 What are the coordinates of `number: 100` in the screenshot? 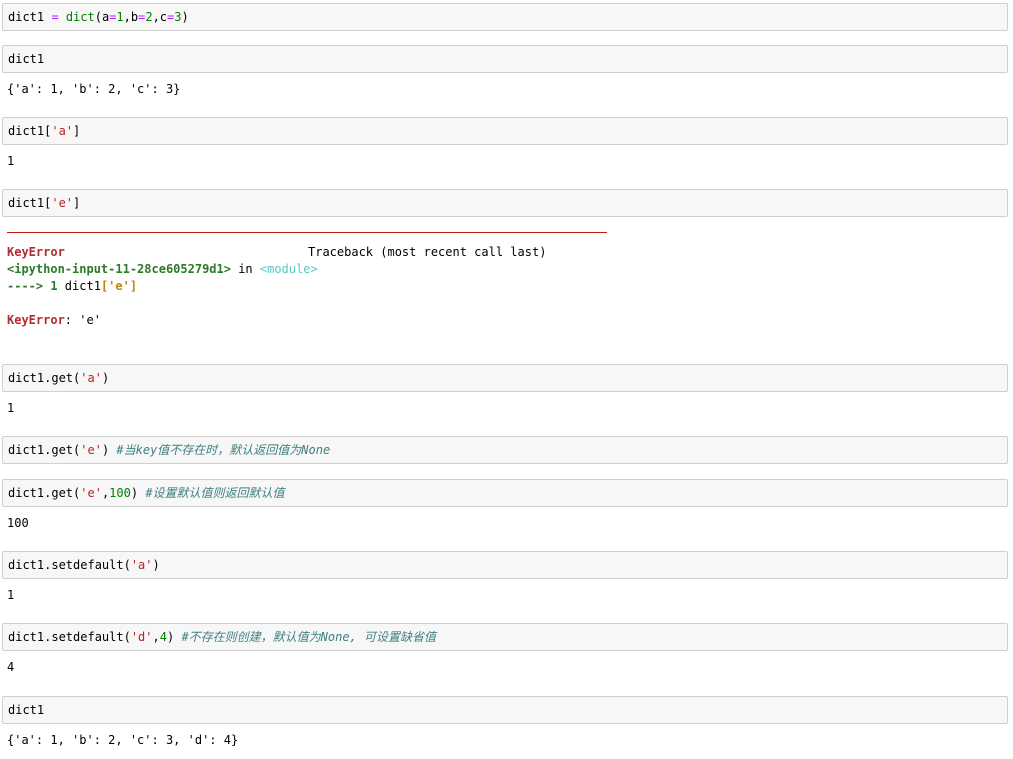 It's located at (120, 493).